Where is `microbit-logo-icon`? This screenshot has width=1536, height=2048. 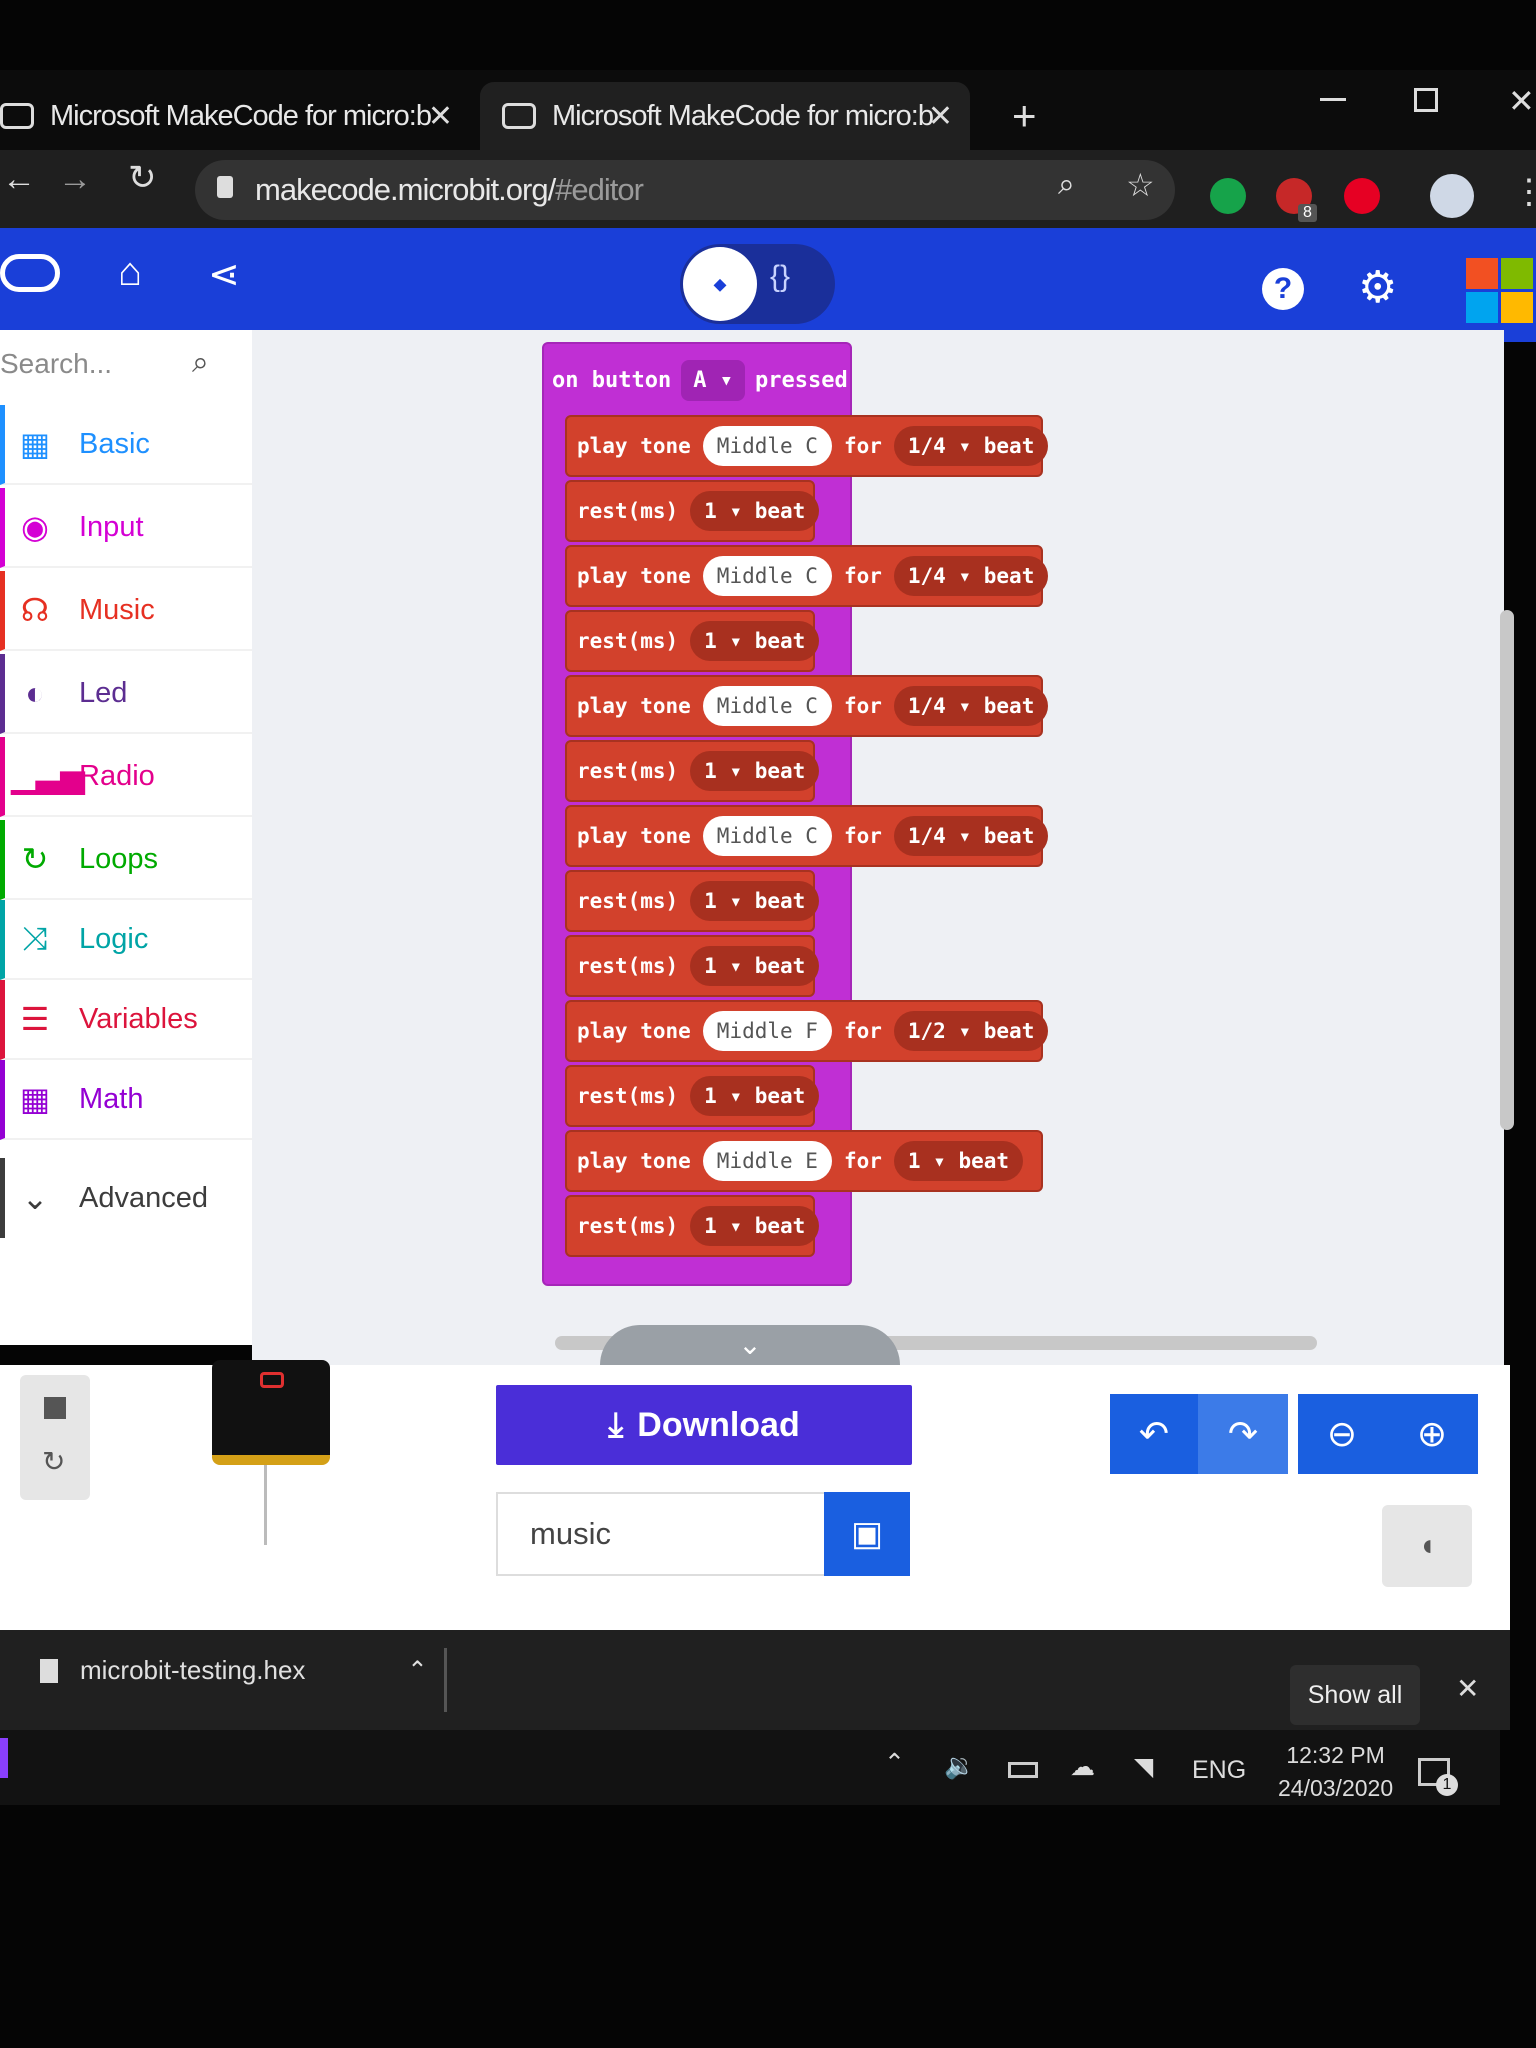 microbit-logo-icon is located at coordinates (30, 273).